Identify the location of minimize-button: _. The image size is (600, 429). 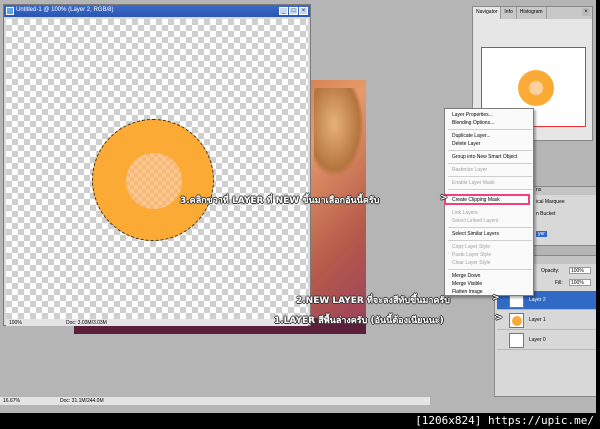
(283, 11).